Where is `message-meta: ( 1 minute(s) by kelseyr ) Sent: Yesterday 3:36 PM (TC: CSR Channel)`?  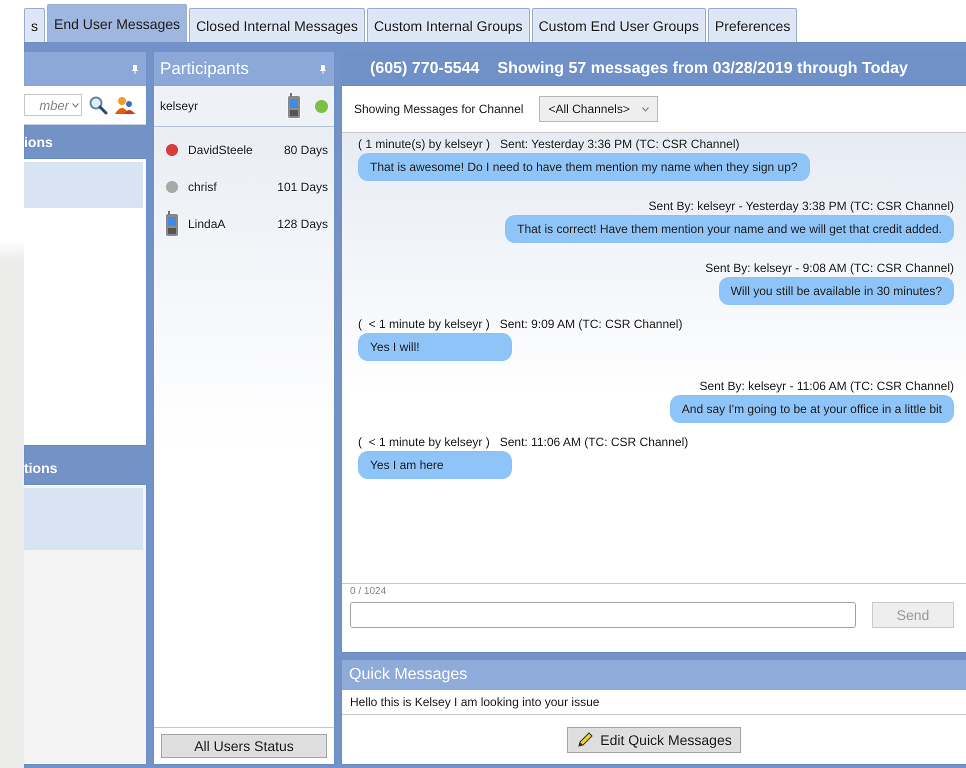 message-meta: ( 1 minute(s) by kelseyr ) Sent: Yesterday 3:36 PM (TC: CSR Channel) is located at coordinates (549, 144).